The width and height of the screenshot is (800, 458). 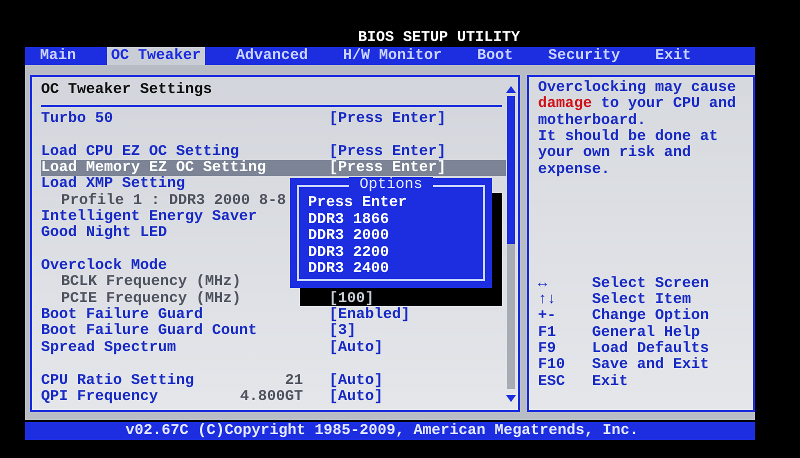 I want to click on option-item: DDR3 1866, so click(x=395, y=220).